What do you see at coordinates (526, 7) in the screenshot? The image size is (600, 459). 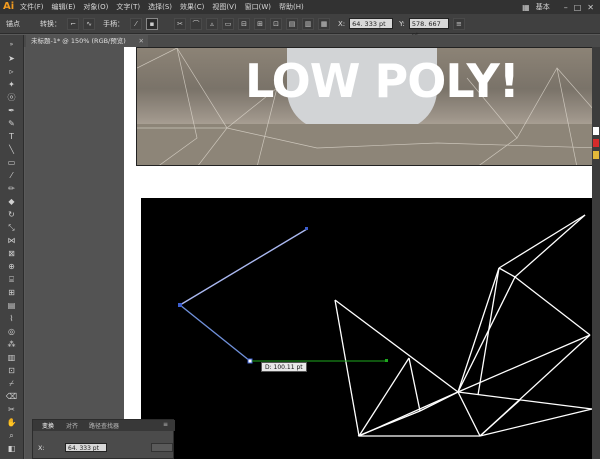 I see `arrange-documents-icon: ▦` at bounding box center [526, 7].